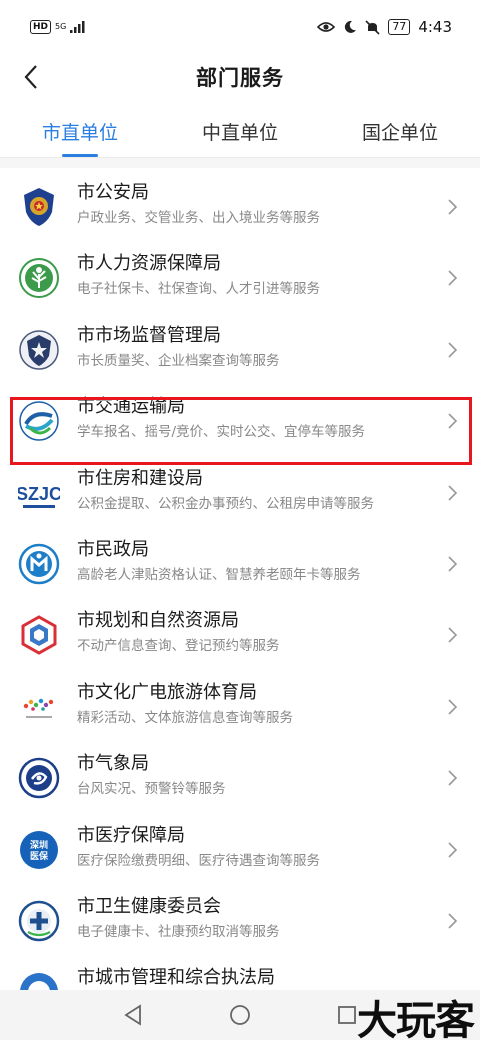 The height and width of the screenshot is (1040, 480). Describe the element at coordinates (258, 205) in the screenshot. I see `item-text: 市公安局 户政业务、交管业务、出入境业务等服务` at that location.